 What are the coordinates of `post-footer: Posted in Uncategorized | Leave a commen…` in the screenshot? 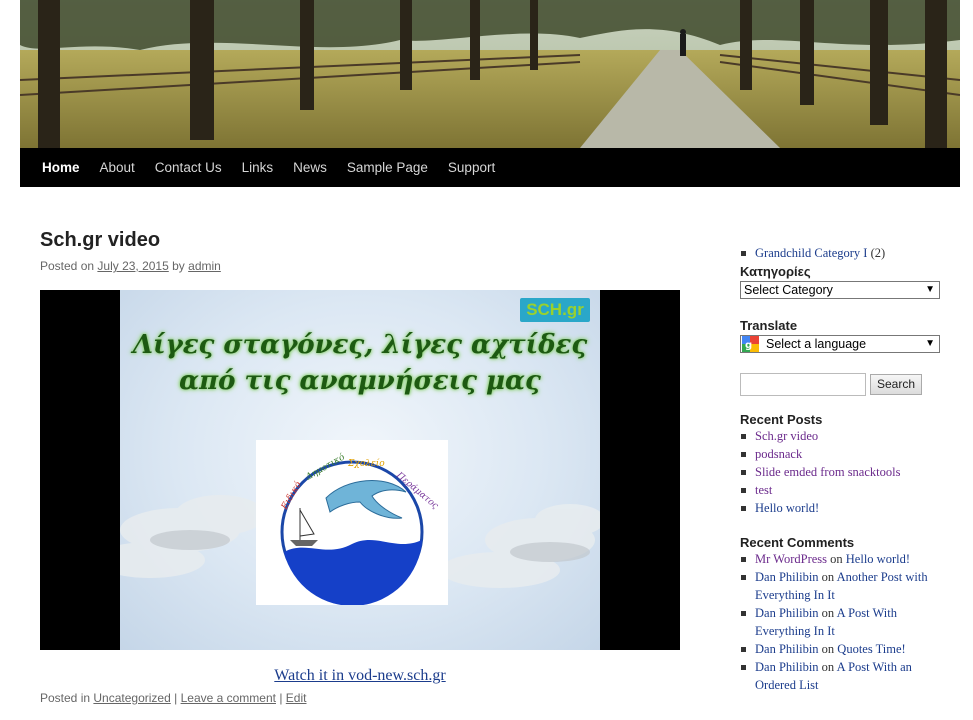 It's located at (173, 698).